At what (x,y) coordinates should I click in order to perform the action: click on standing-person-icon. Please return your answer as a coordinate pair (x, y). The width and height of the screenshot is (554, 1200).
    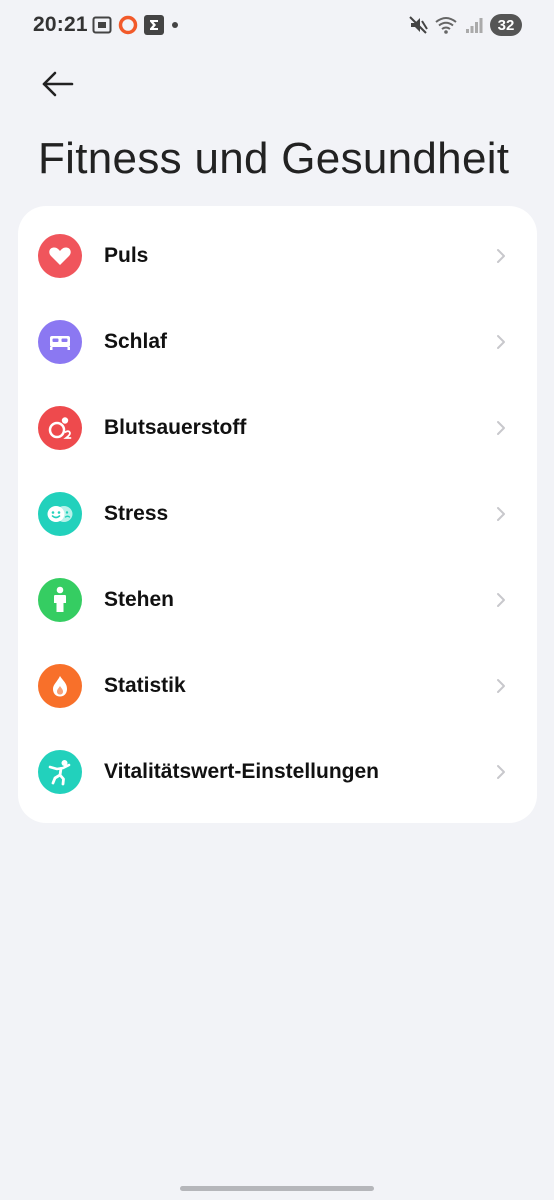
    Looking at the image, I should click on (60, 600).